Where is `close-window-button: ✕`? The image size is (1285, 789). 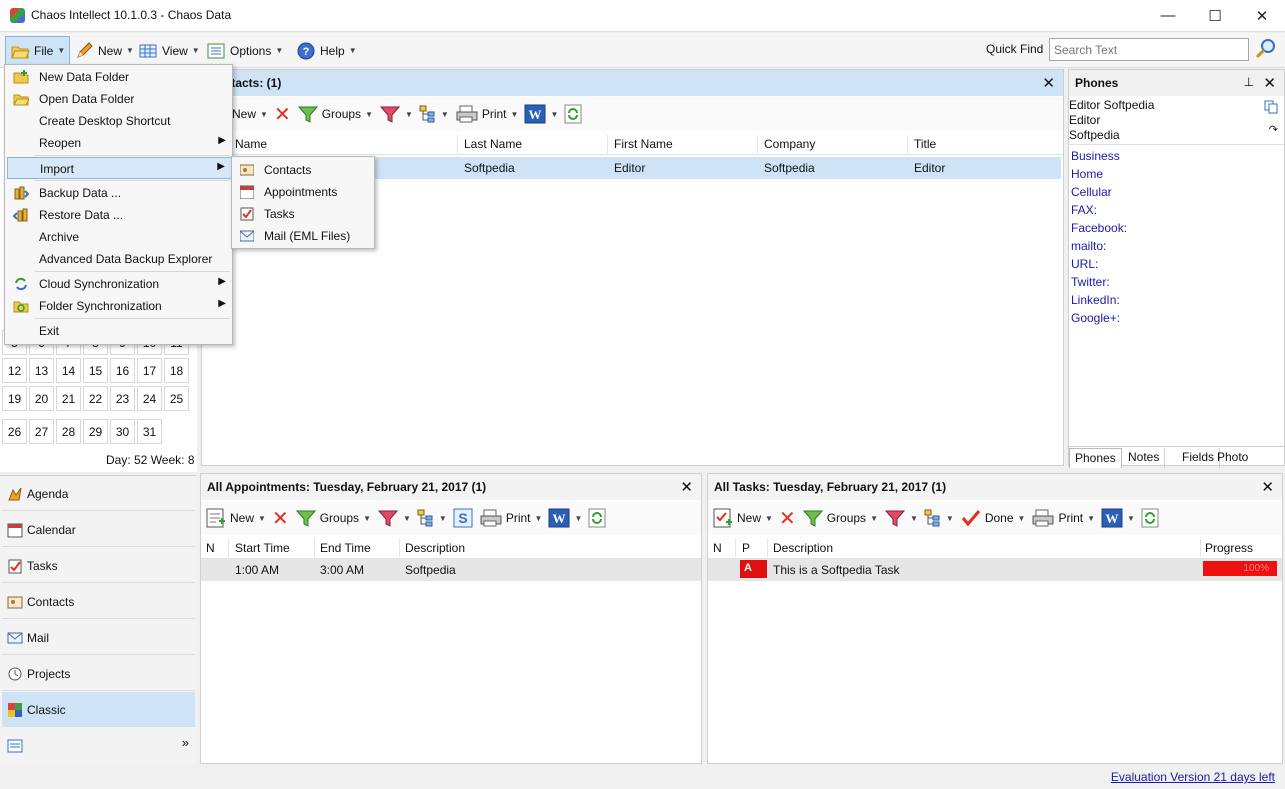
close-window-button: ✕ is located at coordinates (1262, 15).